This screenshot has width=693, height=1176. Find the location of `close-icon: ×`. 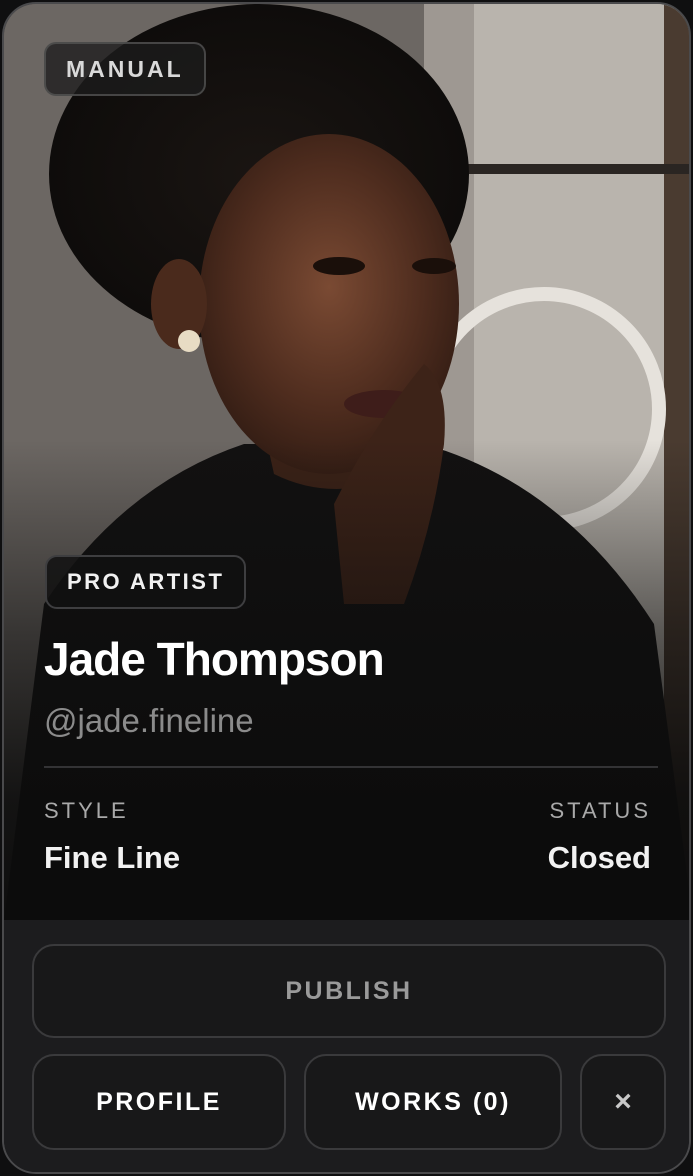

close-icon: × is located at coordinates (623, 1101).